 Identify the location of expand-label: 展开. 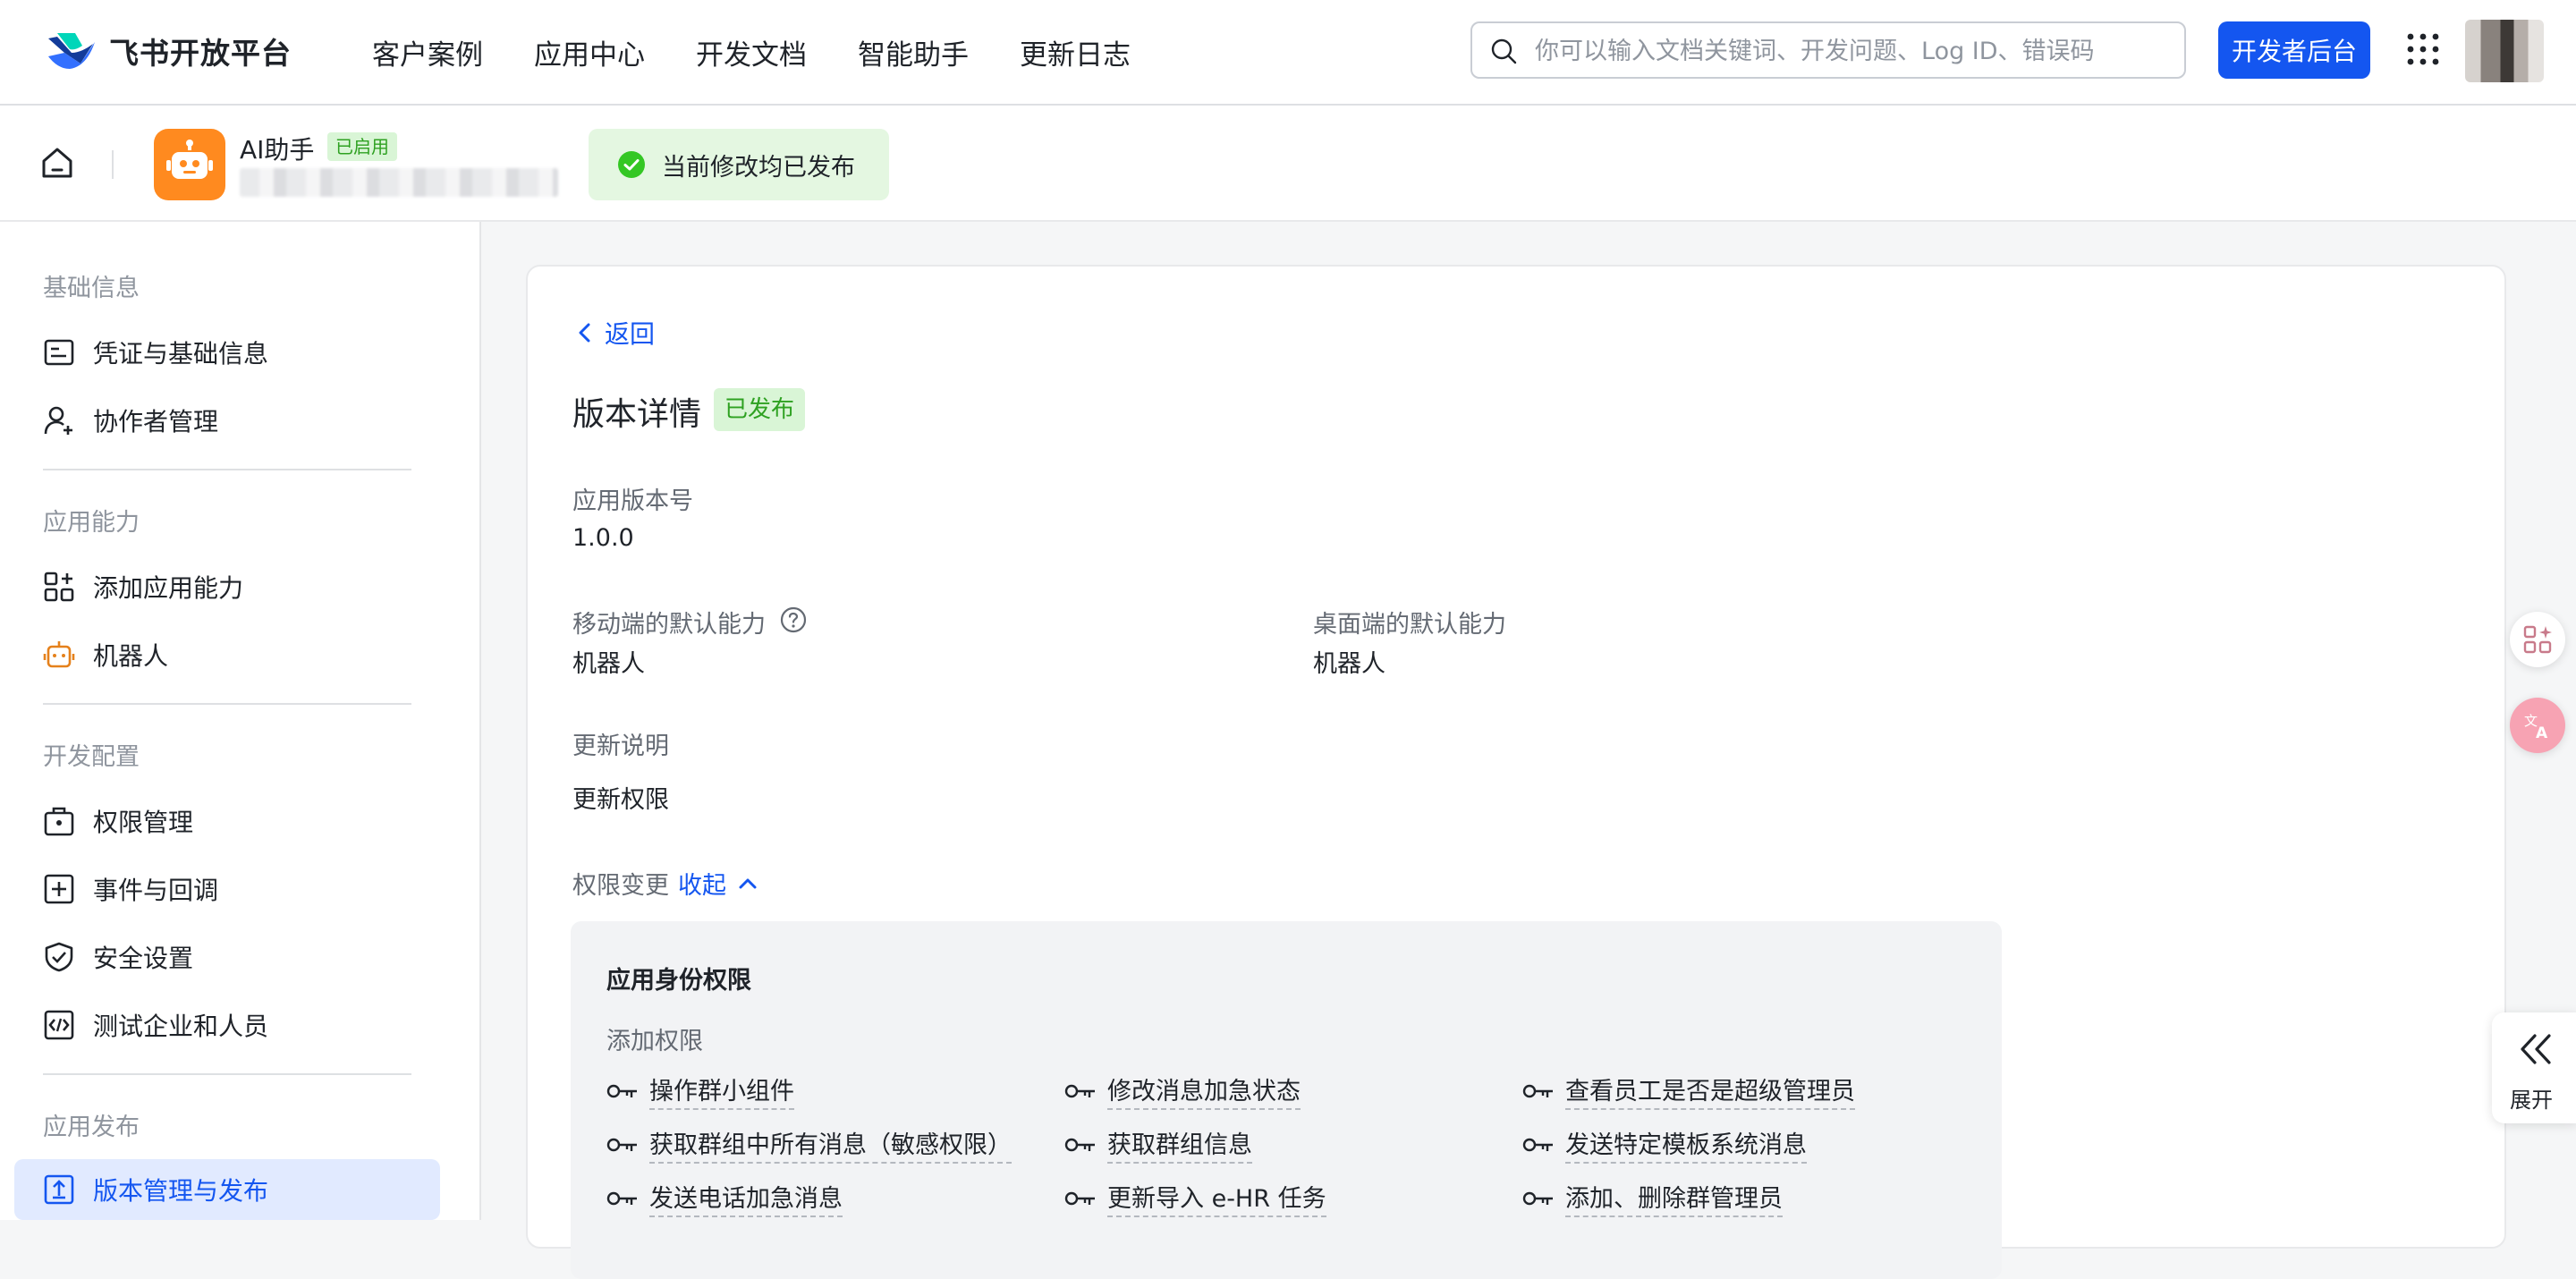
(2531, 1100).